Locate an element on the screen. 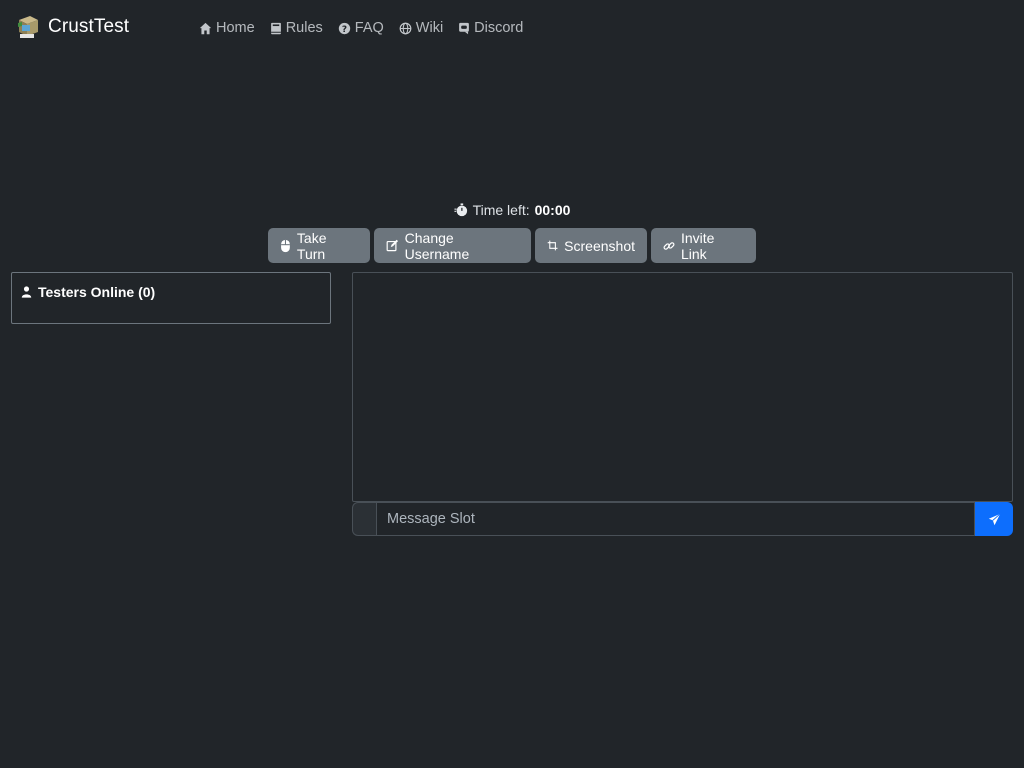 This screenshot has width=1024, height=768. nav-menu: Home Rules ? FAQ Wiki Discord is located at coordinates (361, 28).